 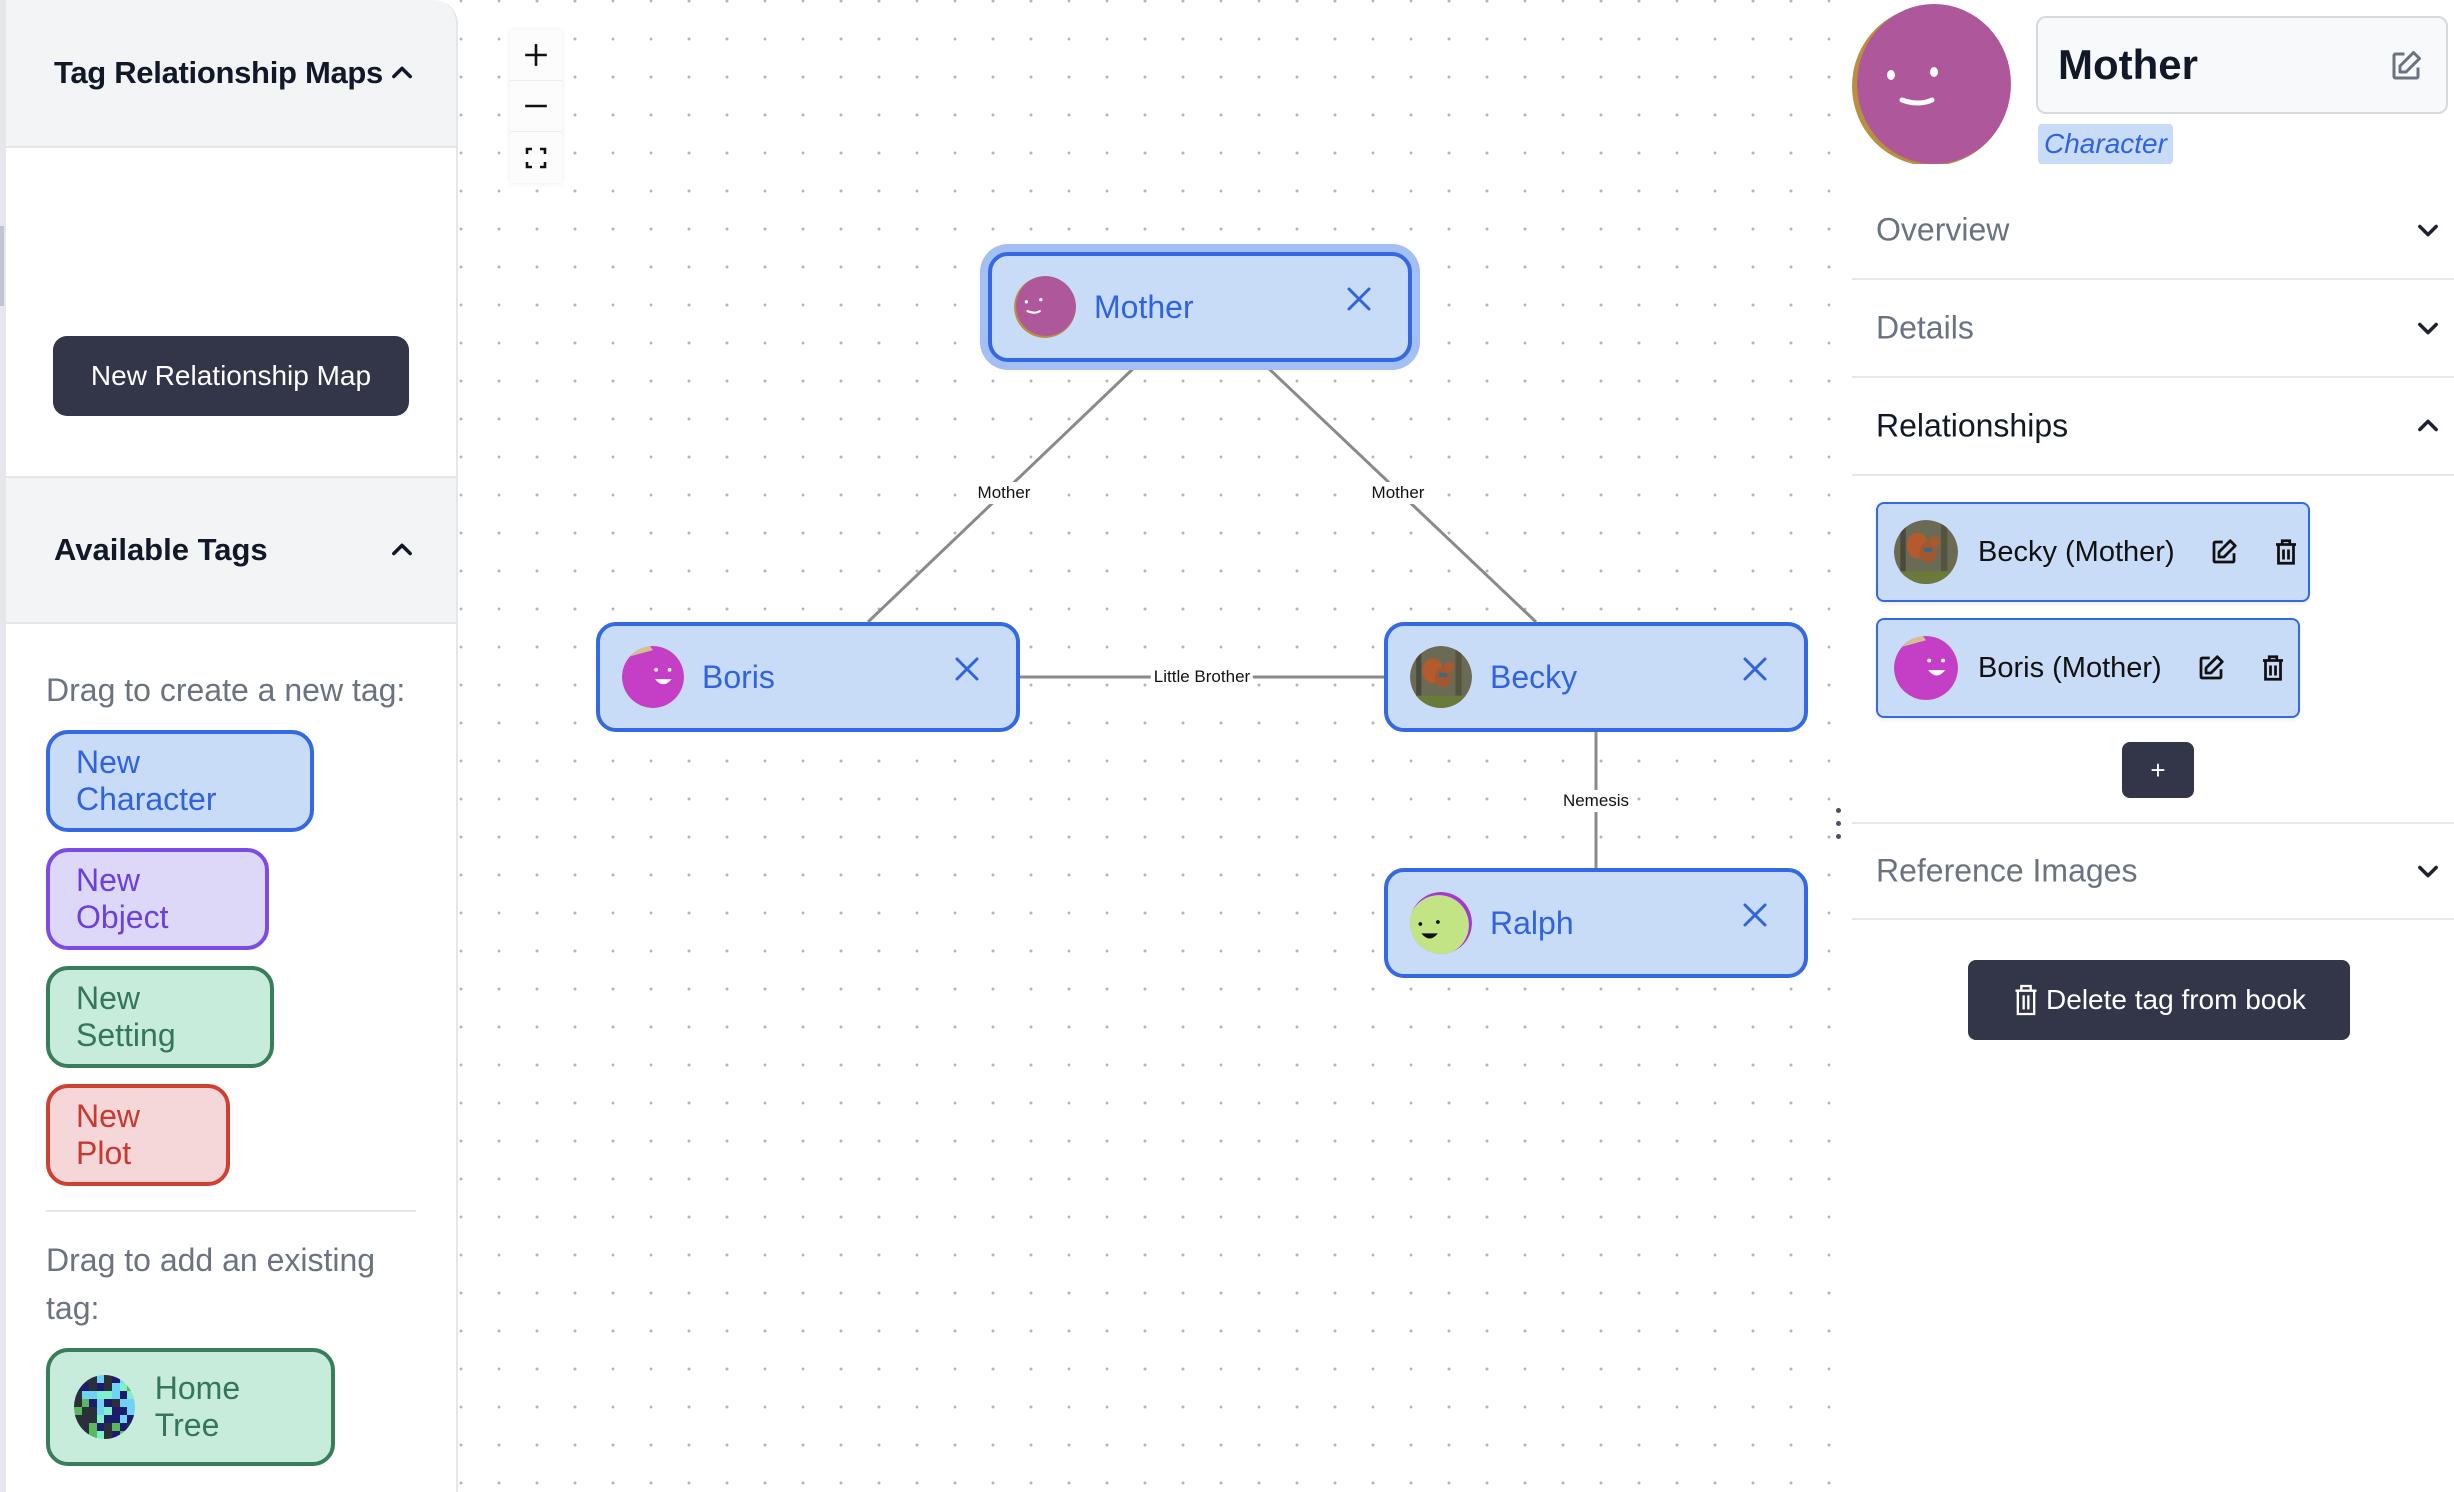 I want to click on edges-layer, so click(x=1232, y=615).